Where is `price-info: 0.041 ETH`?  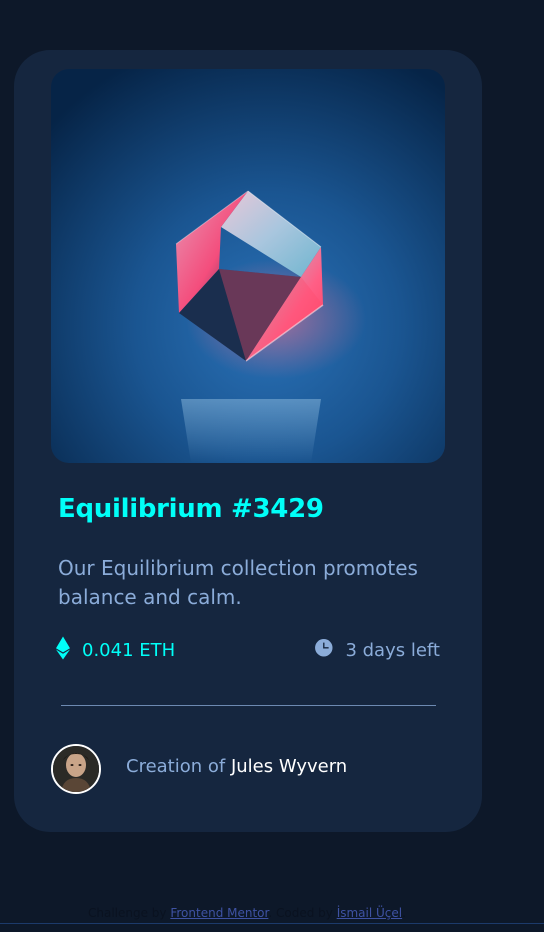
price-info: 0.041 ETH is located at coordinates (115, 650).